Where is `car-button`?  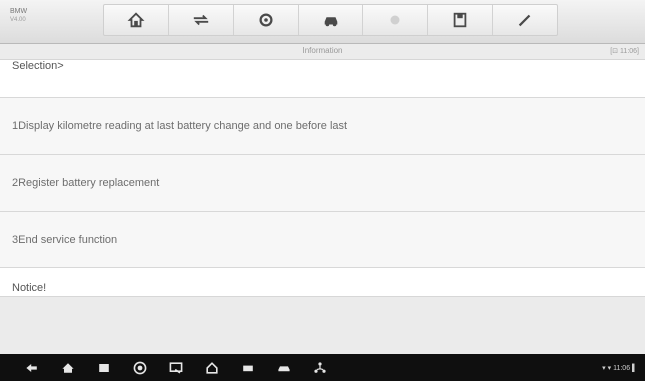 car-button is located at coordinates (331, 20).